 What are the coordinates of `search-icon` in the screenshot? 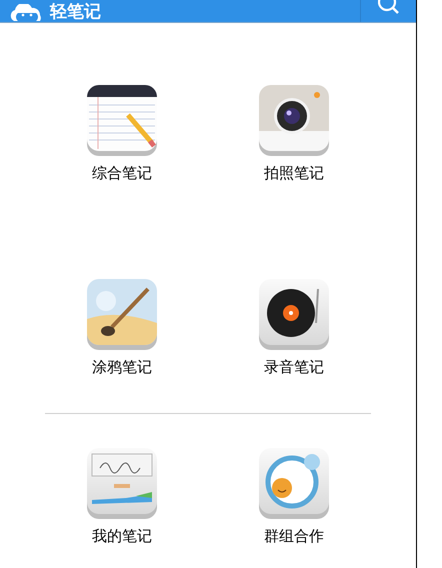 It's located at (389, 7).